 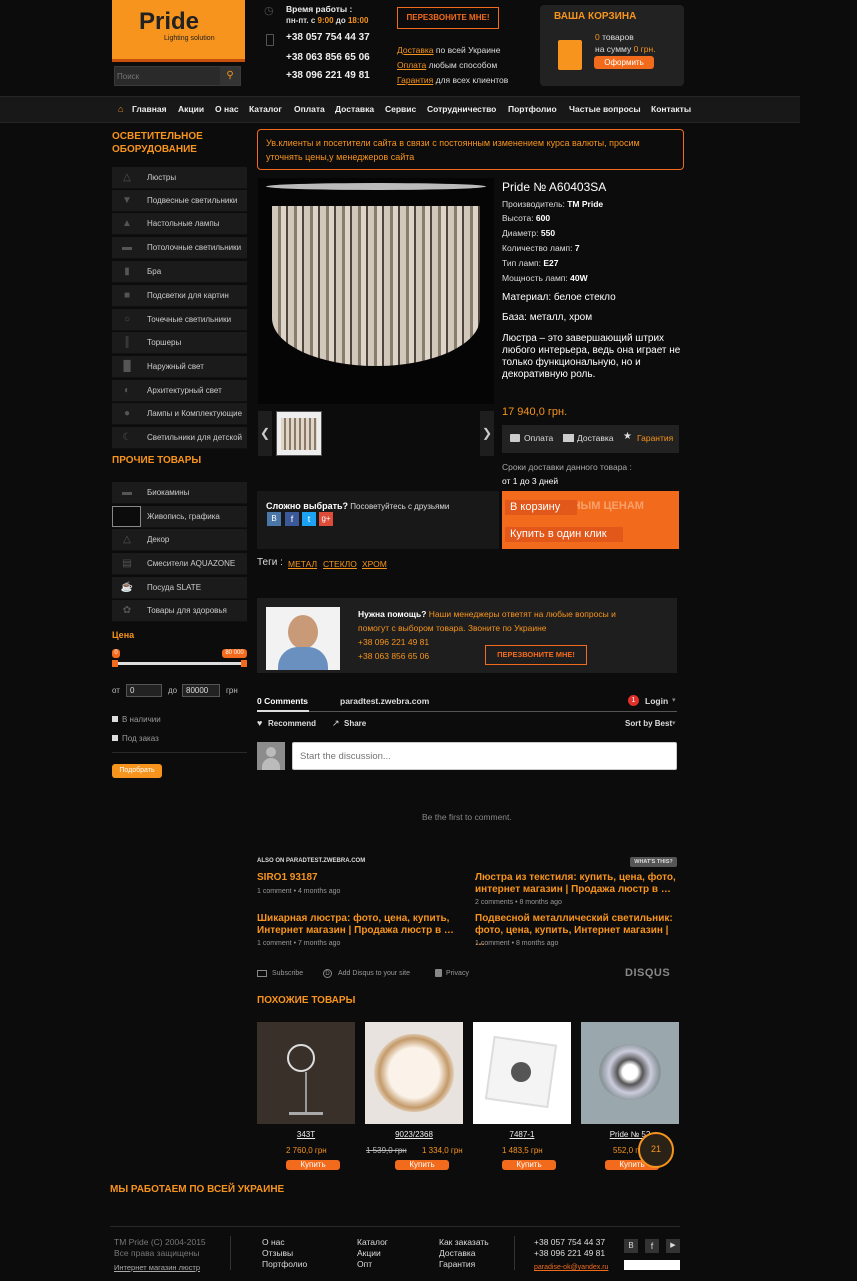 What do you see at coordinates (656, 1150) in the screenshot?
I see `scroll-counter-button: 21` at bounding box center [656, 1150].